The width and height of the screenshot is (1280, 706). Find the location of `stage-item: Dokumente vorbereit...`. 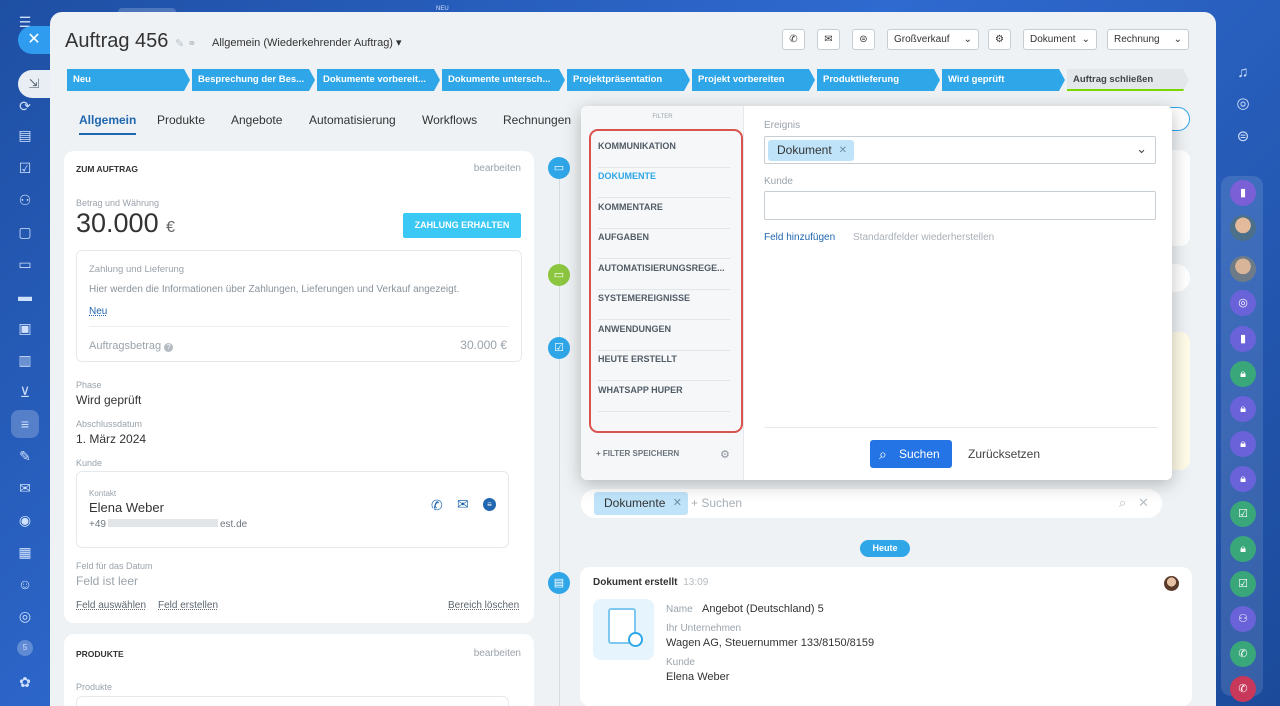

stage-item: Dokumente vorbereit... is located at coordinates (378, 80).